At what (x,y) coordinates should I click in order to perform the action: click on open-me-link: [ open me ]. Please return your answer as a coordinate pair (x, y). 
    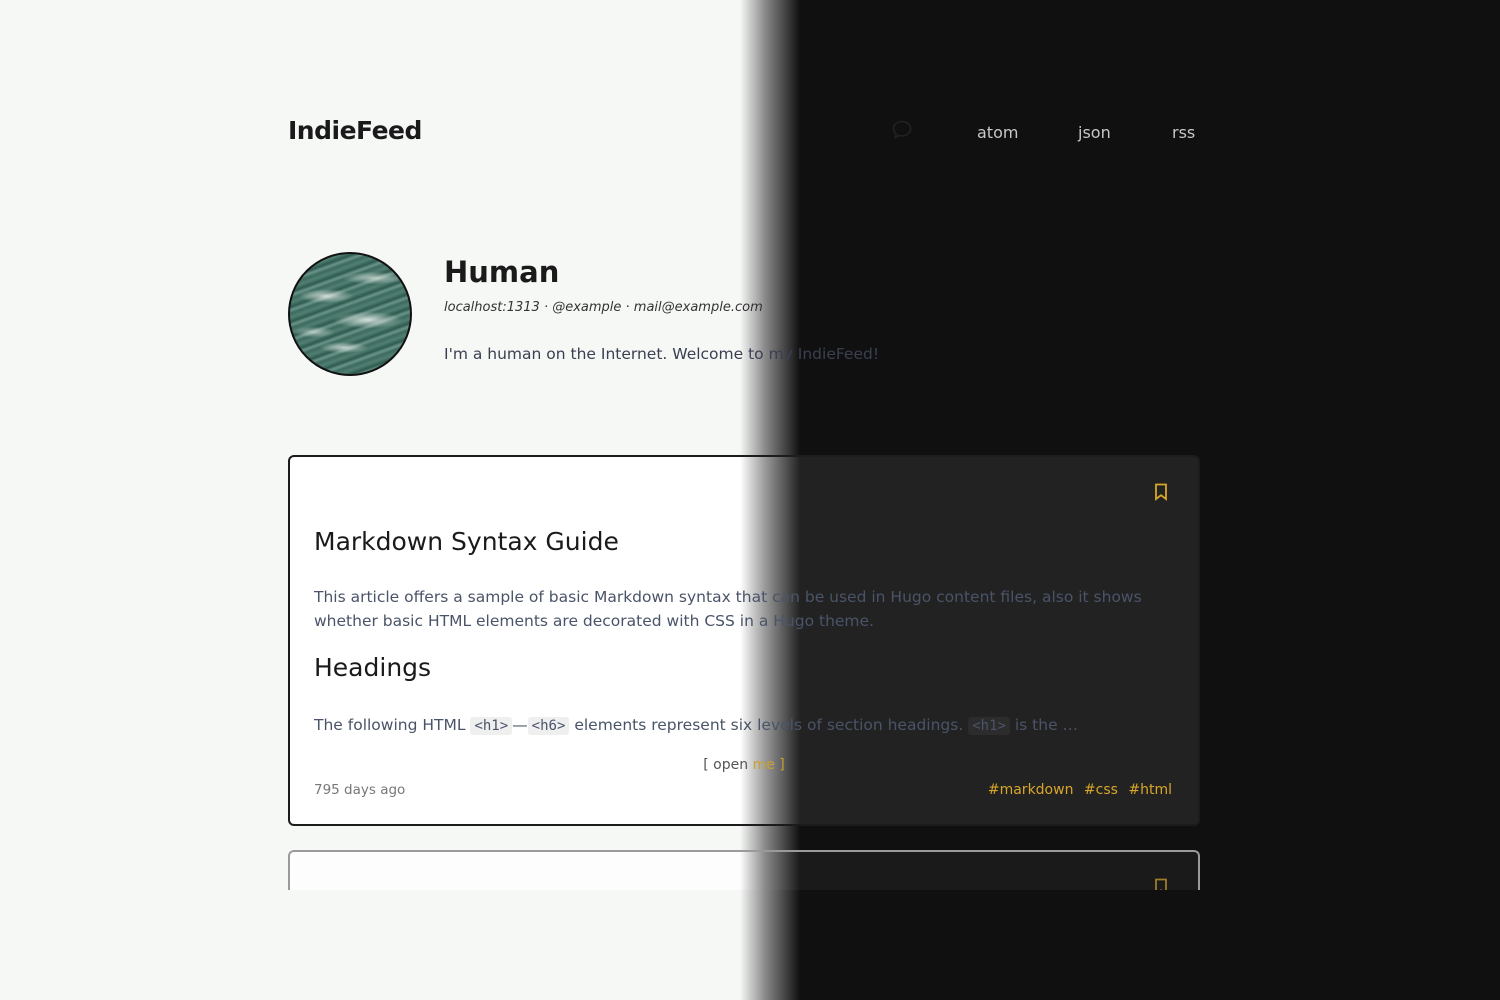
    Looking at the image, I should click on (744, 765).